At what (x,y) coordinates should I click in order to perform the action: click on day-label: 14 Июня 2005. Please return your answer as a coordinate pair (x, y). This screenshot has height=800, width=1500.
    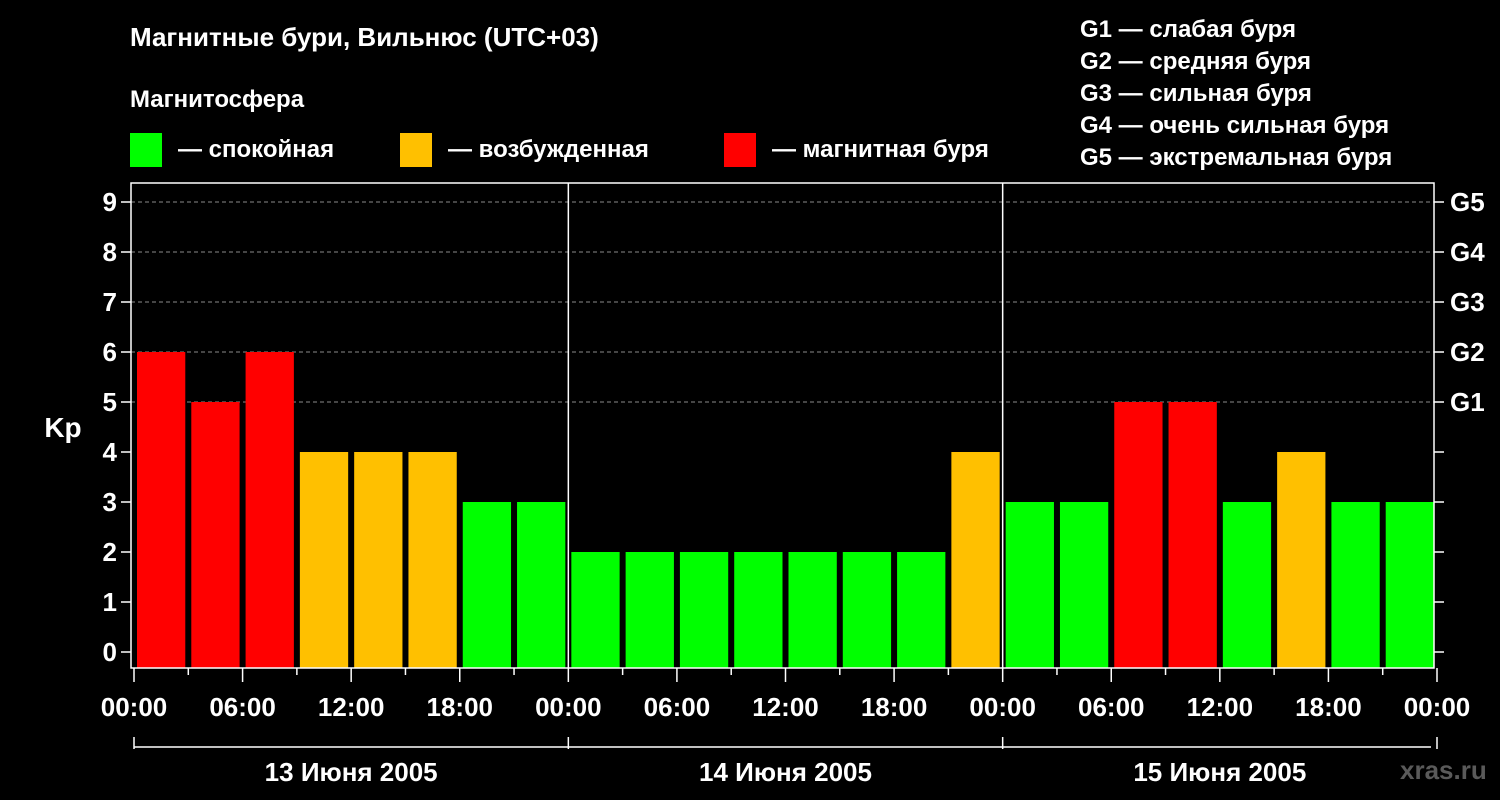
    Looking at the image, I should click on (785, 772).